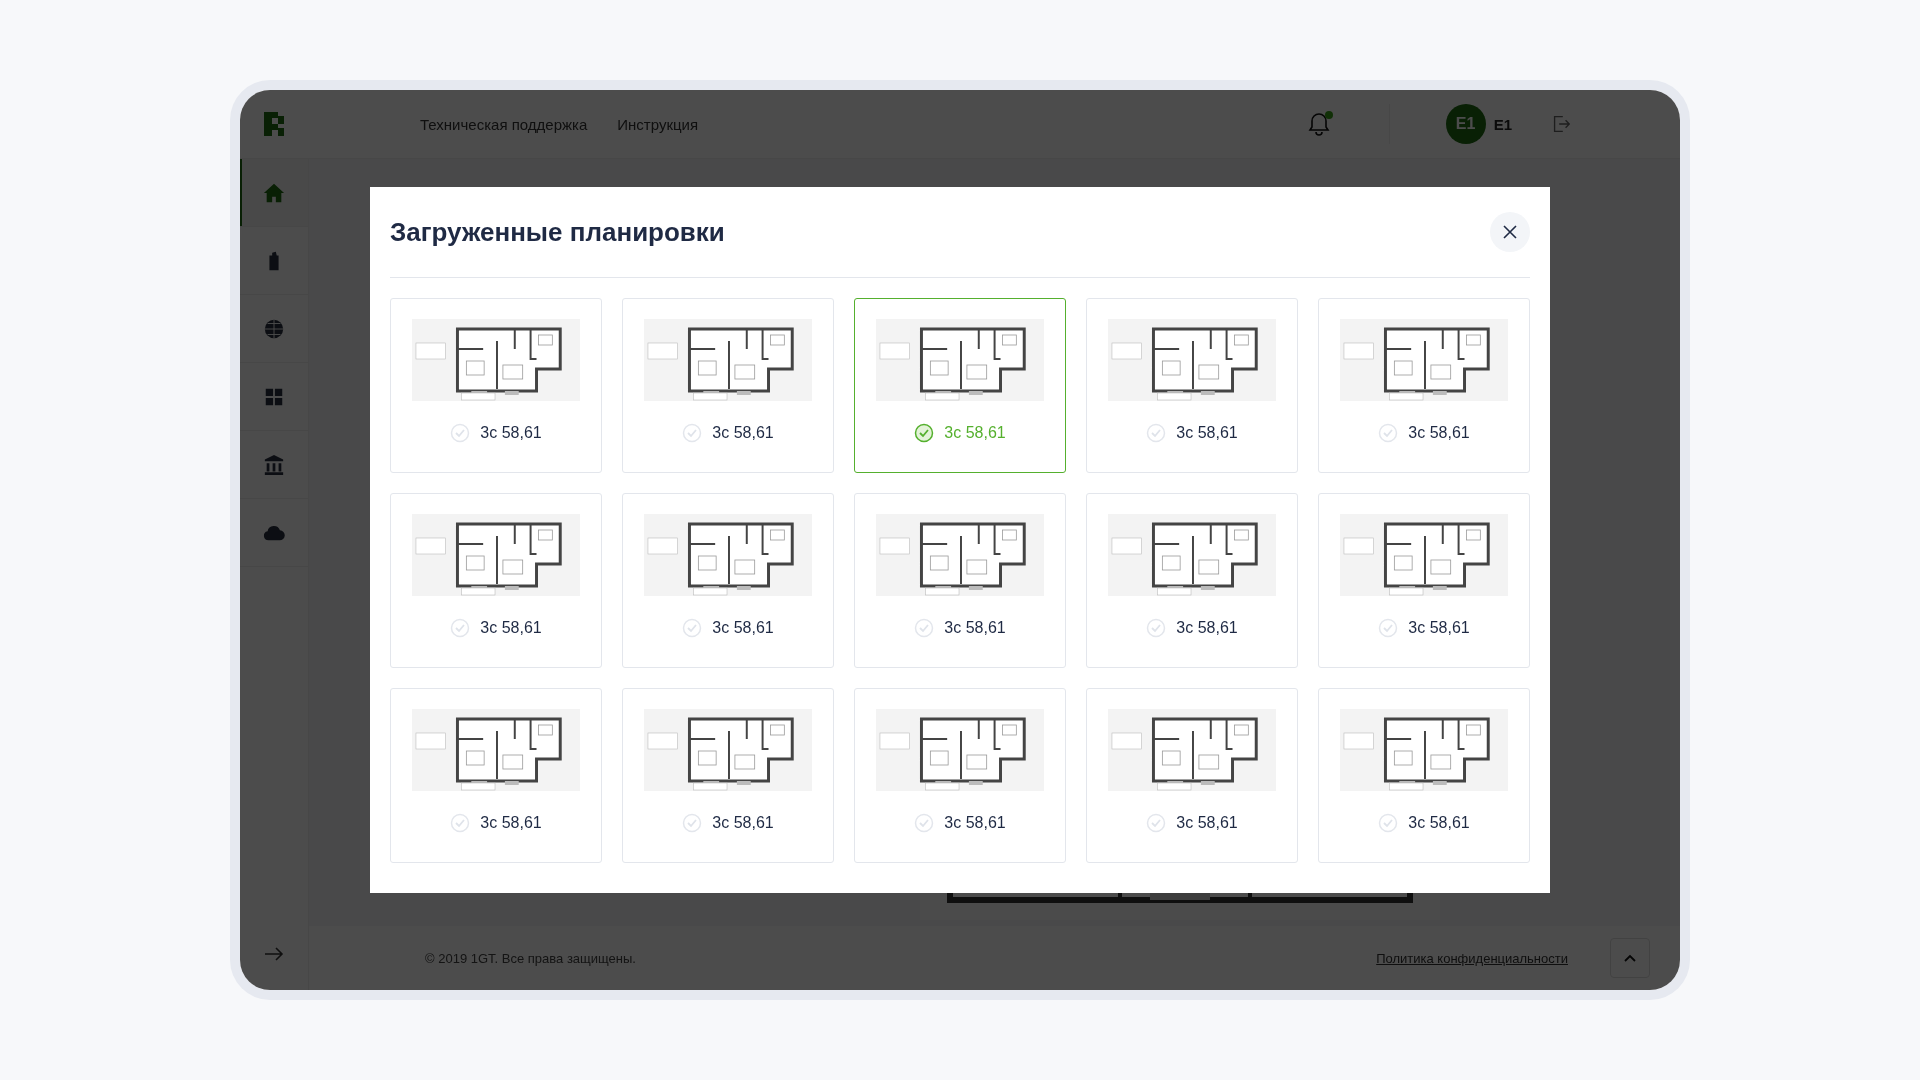  What do you see at coordinates (557, 232) in the screenshot?
I see `modal-title: Загруженные планировки` at bounding box center [557, 232].